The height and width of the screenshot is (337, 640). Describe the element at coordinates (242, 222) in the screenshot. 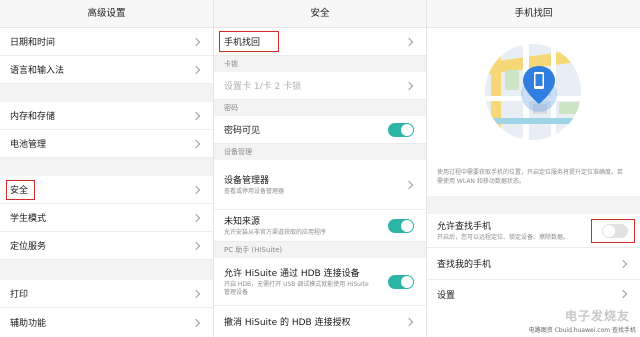

I see `menu-item-label: 未知来源` at that location.